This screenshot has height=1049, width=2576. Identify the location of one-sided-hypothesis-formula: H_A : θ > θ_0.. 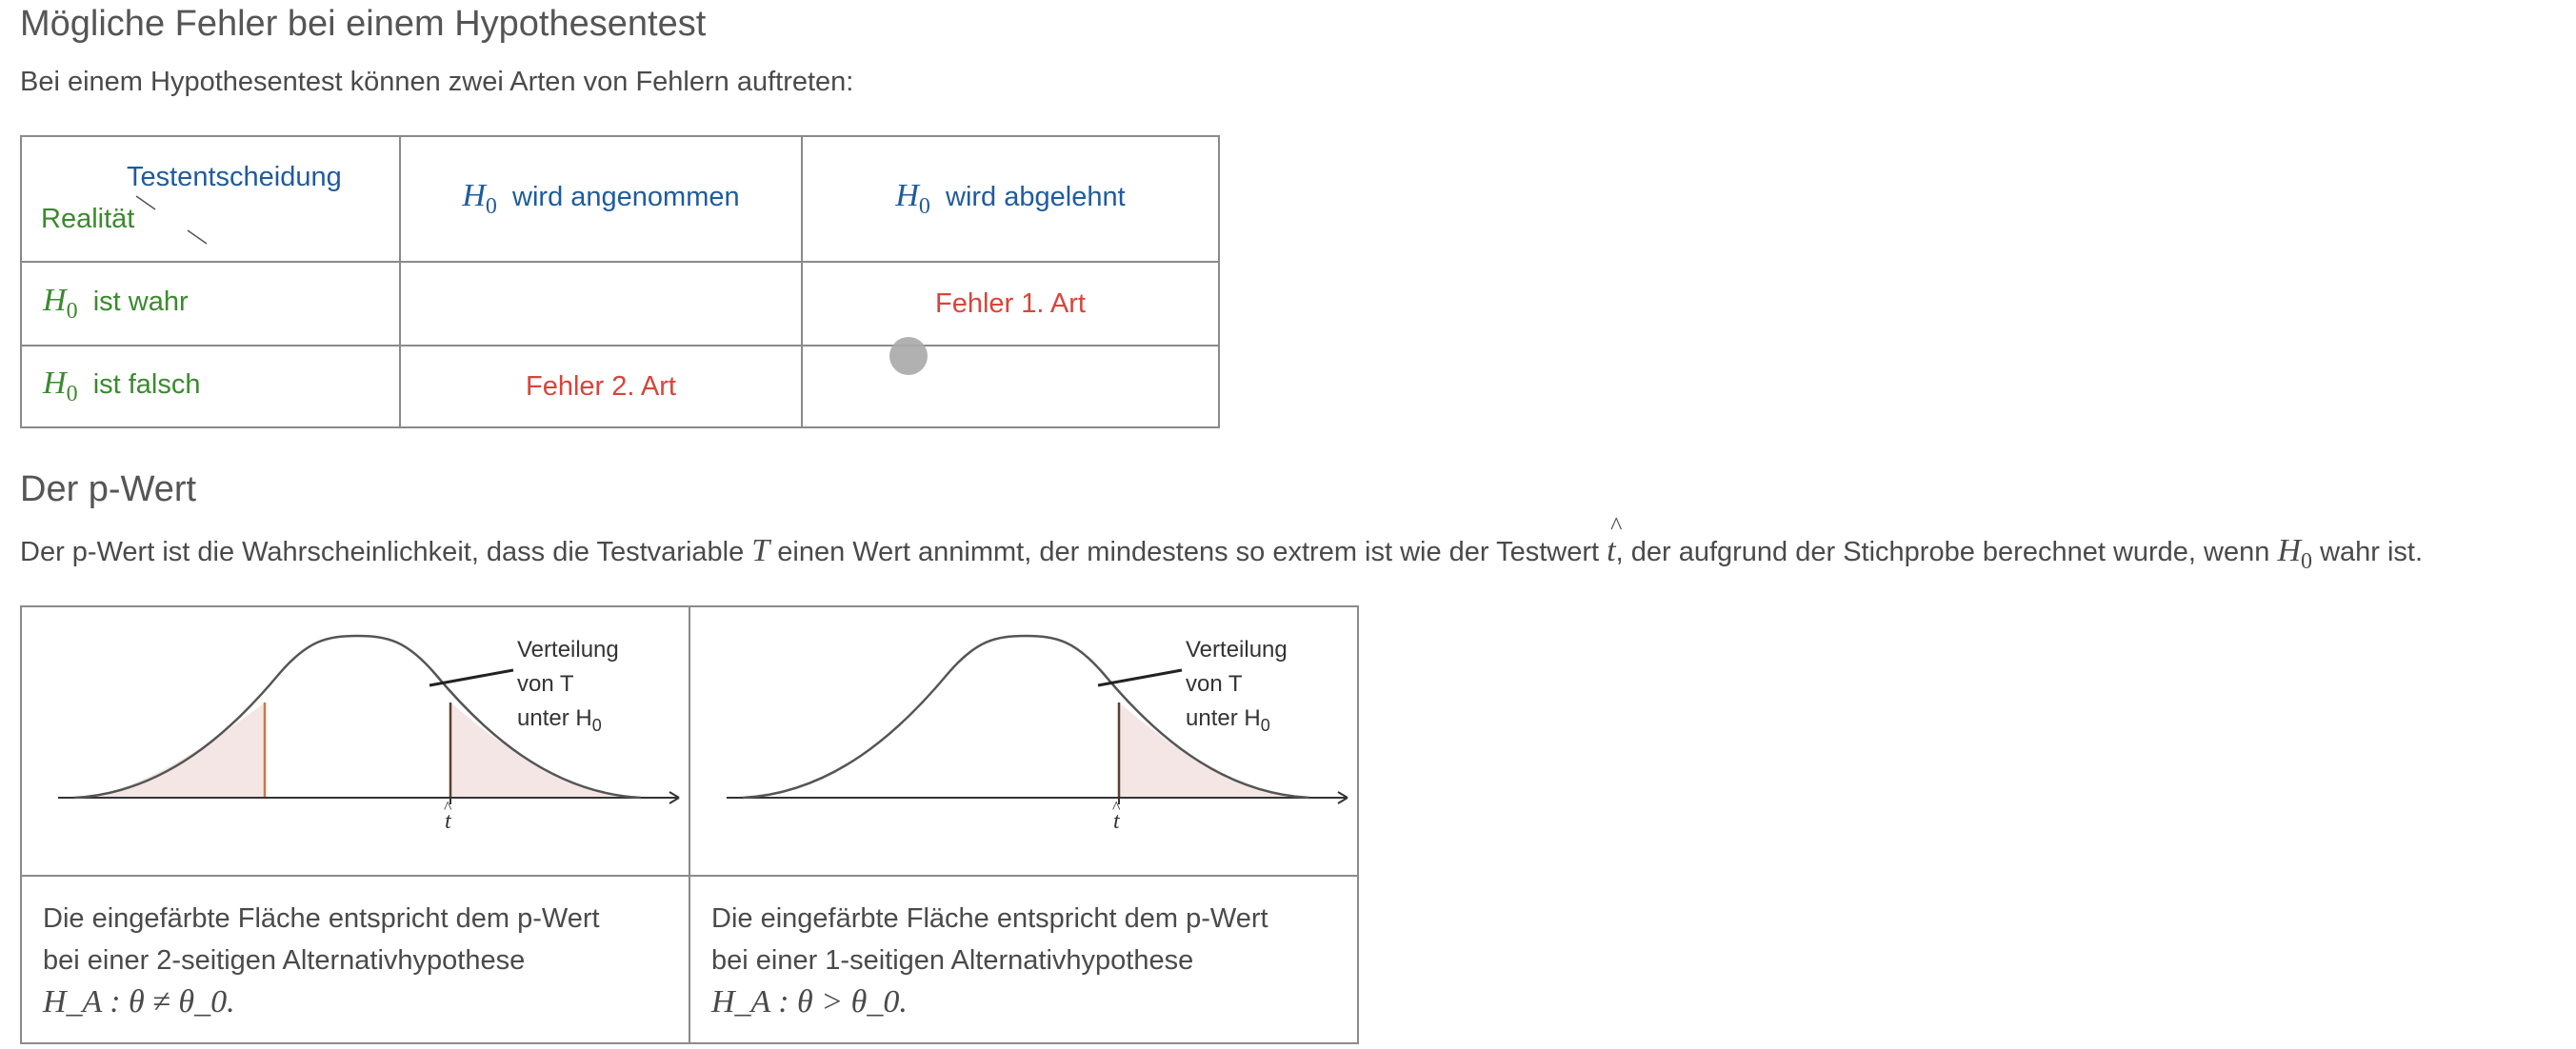
(810, 1001).